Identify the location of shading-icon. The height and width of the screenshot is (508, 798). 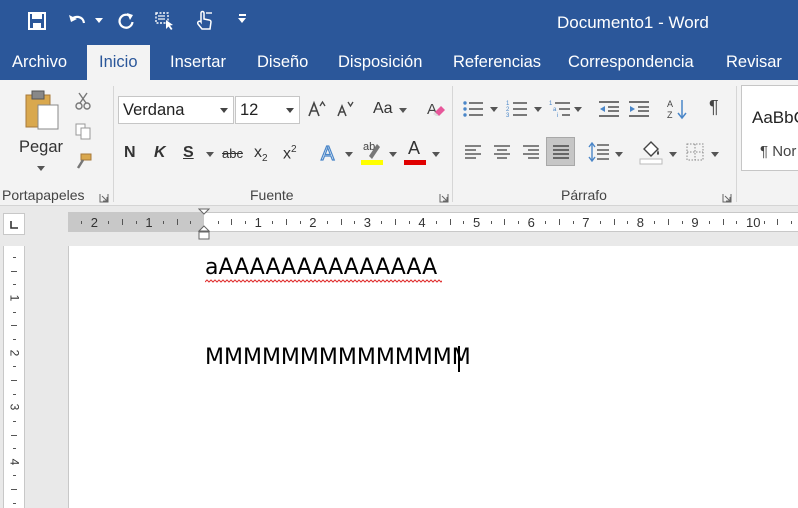
(651, 152).